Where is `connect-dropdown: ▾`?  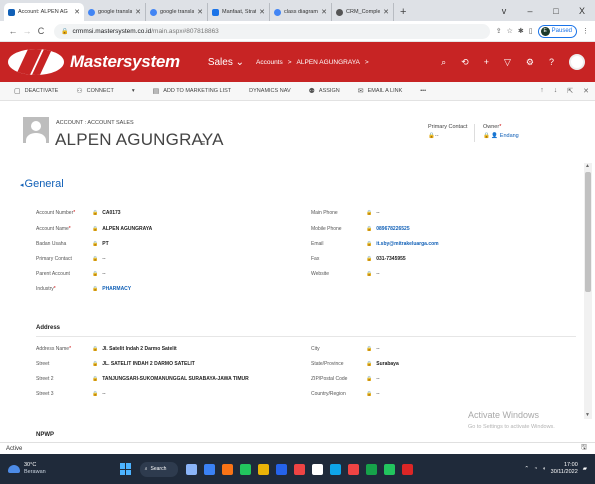
connect-dropdown: ▾ is located at coordinates (133, 91).